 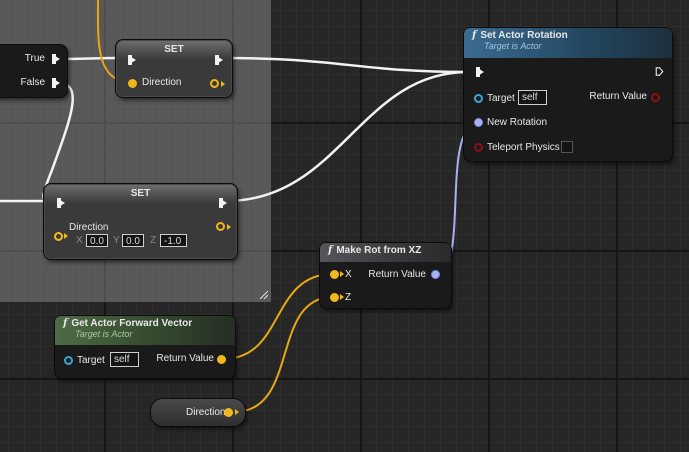 I want to click on exec-wire-set-to-rotation, so click(x=346, y=65).